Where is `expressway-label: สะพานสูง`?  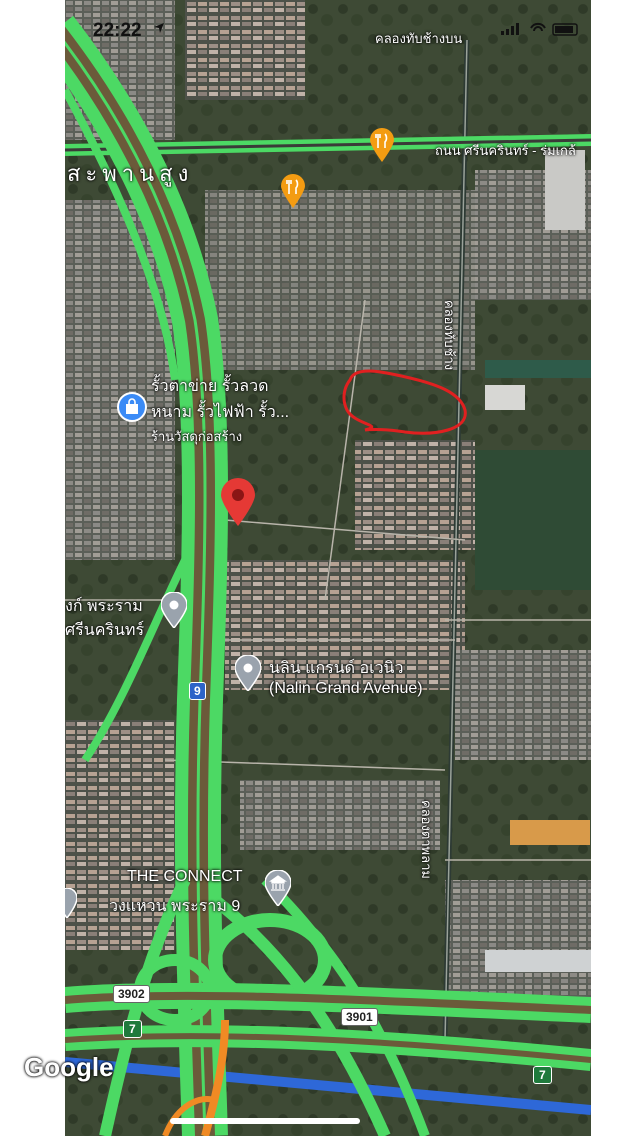 expressway-label: สะพานสูง is located at coordinates (130, 173).